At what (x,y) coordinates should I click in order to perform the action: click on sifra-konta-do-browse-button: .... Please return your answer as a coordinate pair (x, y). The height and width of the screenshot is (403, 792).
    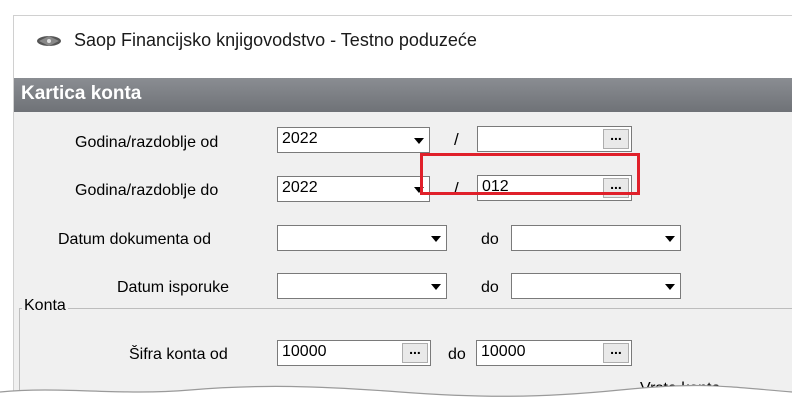
    Looking at the image, I should click on (616, 352).